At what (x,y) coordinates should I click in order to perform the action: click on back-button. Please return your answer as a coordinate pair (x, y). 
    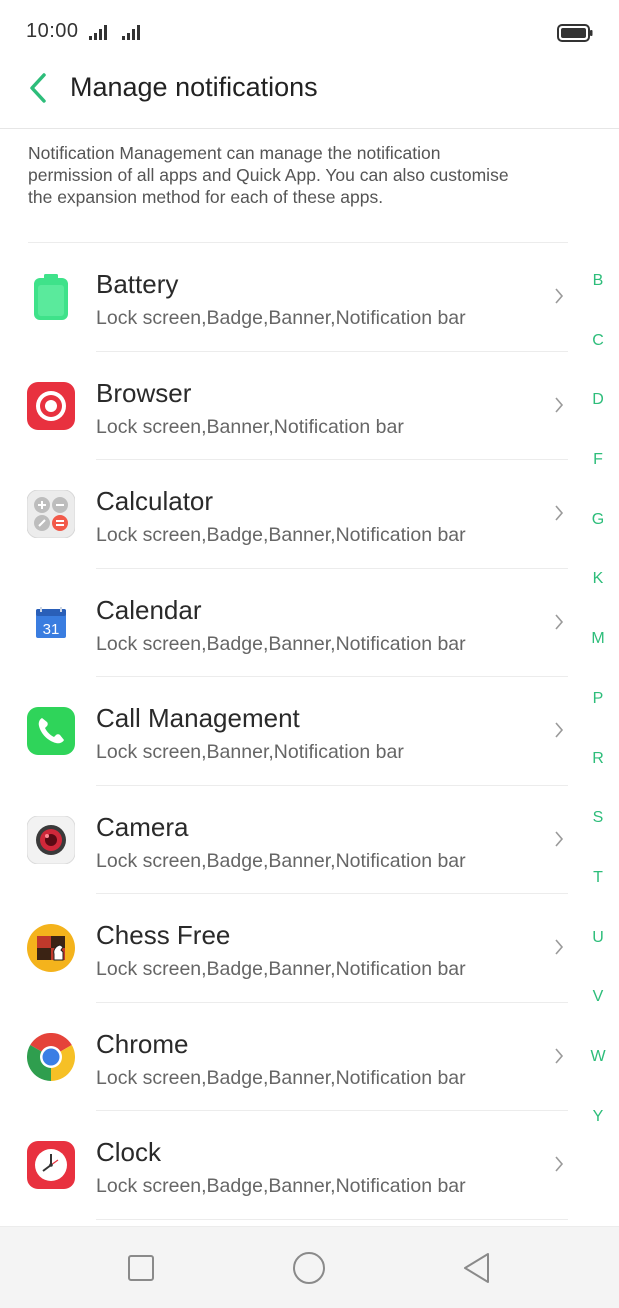
    Looking at the image, I should click on (38, 88).